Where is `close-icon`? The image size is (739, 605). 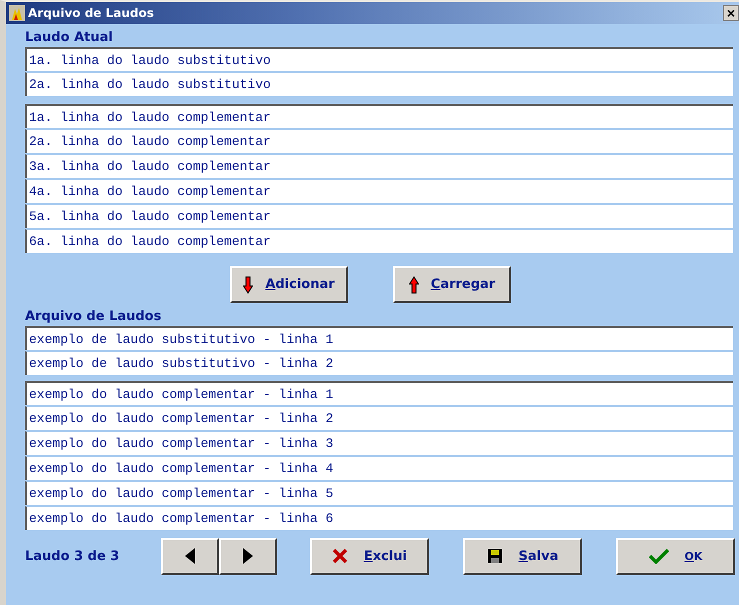
close-icon is located at coordinates (340, 556).